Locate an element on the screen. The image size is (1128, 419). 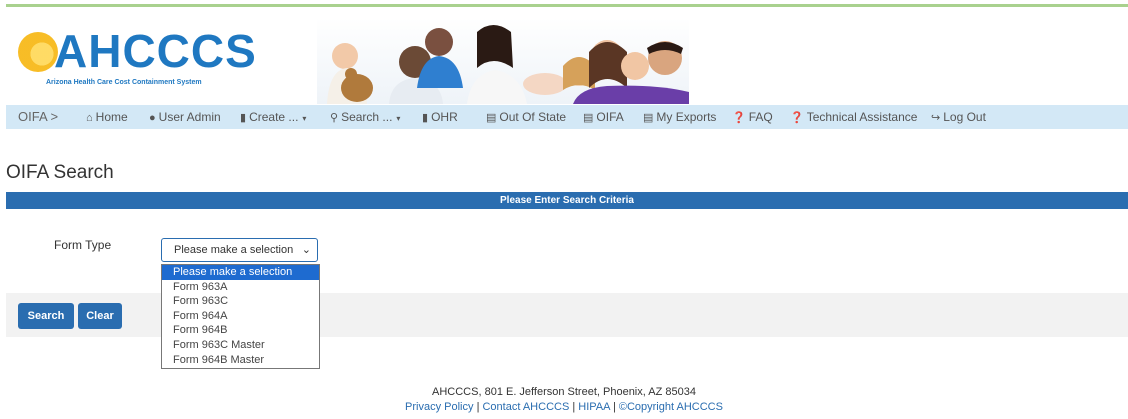
logout-icon: ↪ is located at coordinates (936, 118).